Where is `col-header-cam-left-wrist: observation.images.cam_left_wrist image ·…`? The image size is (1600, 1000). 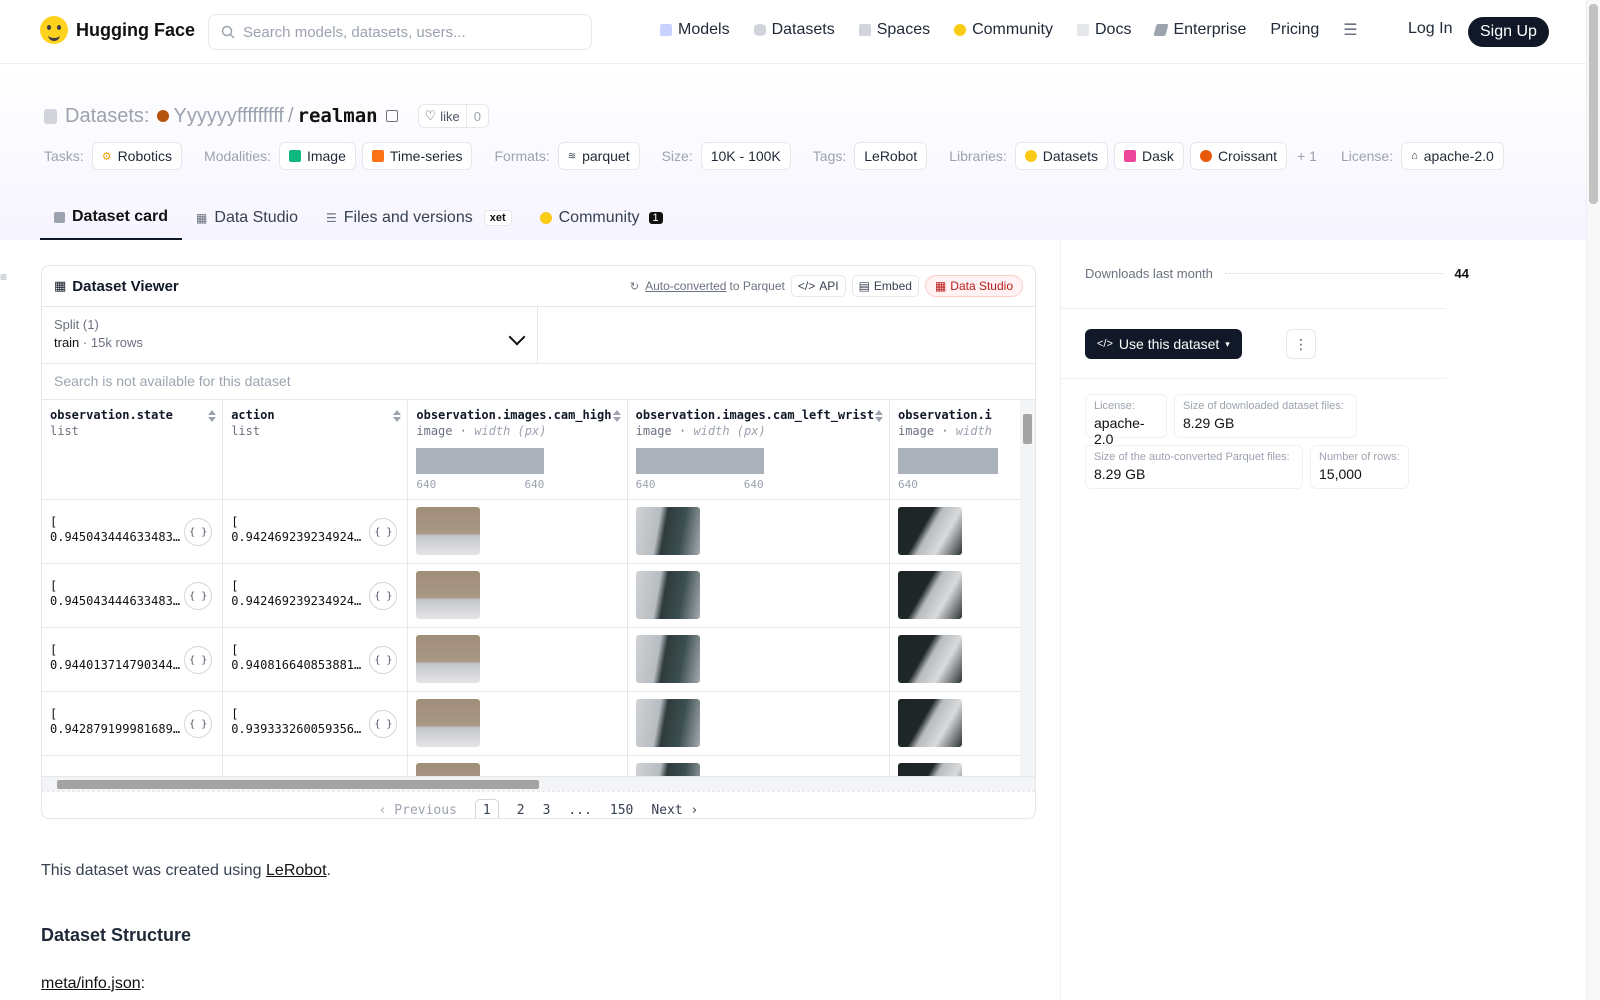
col-header-cam-left-wrist: observation.images.cam_left_wrist image ·… is located at coordinates (758, 450).